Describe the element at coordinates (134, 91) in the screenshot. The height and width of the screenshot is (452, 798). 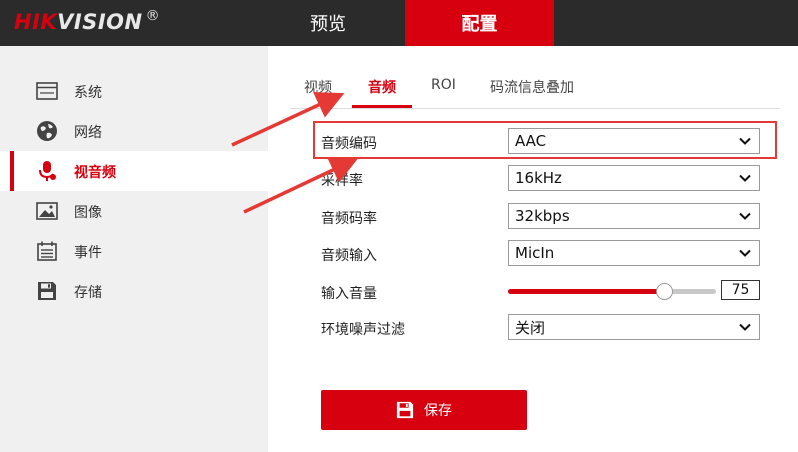
I see `sidebar-item-system: 系统` at that location.